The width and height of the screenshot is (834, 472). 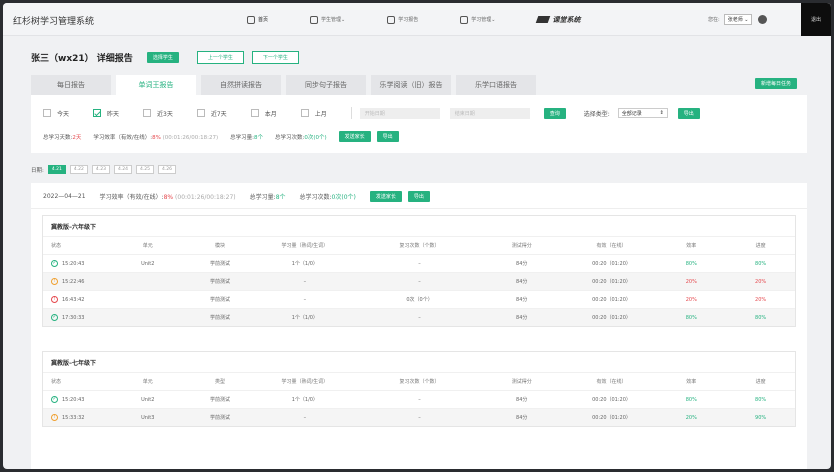 What do you see at coordinates (263, 113) in the screenshot?
I see `filter-this-month: 本月` at bounding box center [263, 113].